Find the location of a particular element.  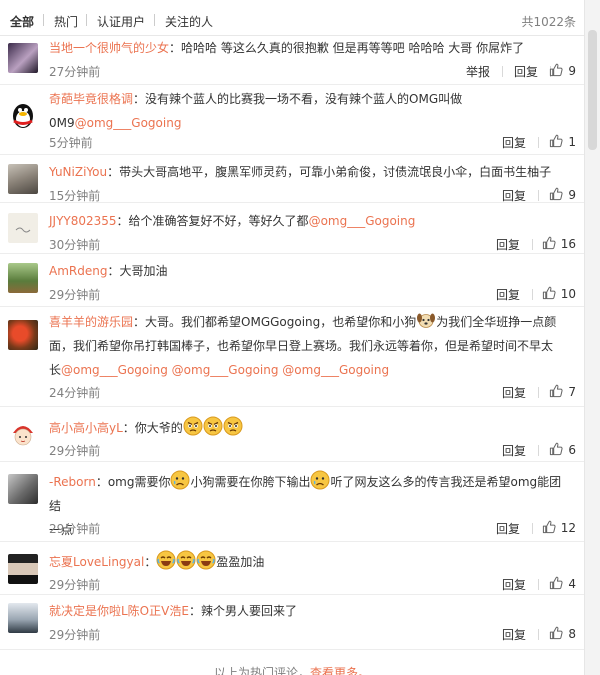

tab-following: 关注的人 is located at coordinates (189, 21).